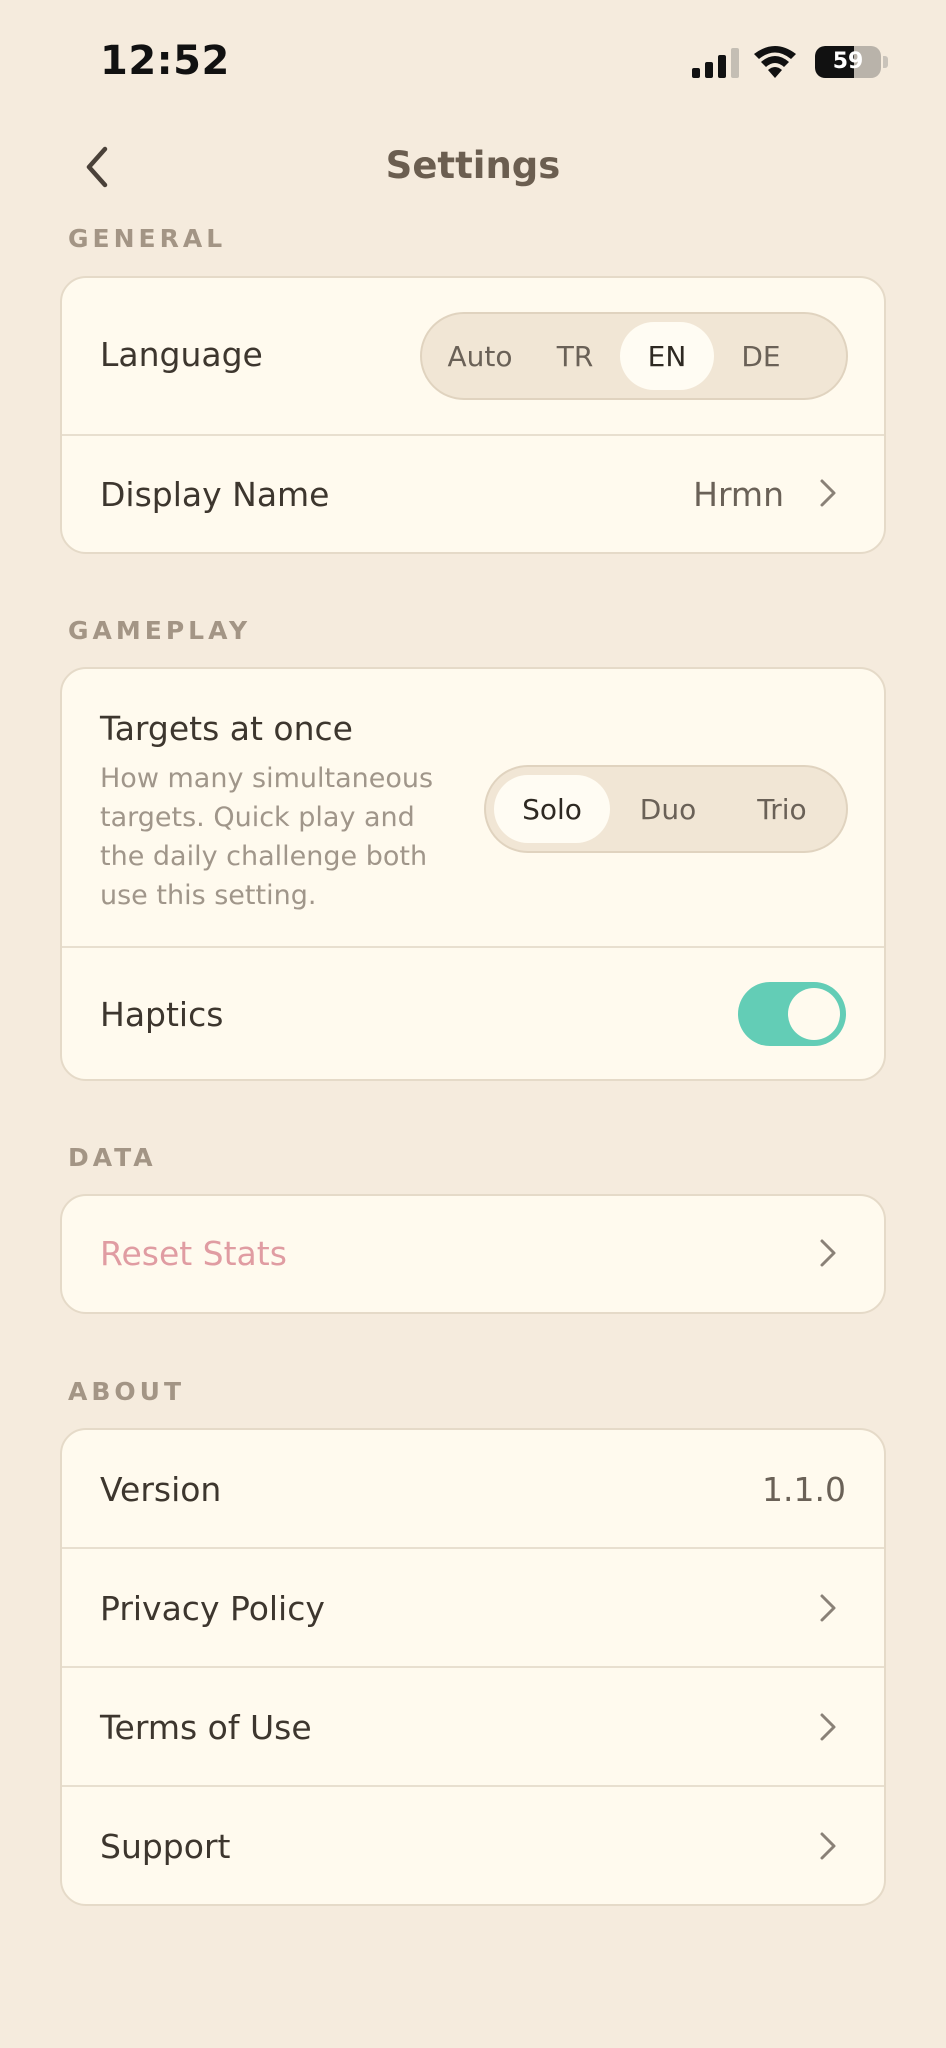  Describe the element at coordinates (112, 1157) in the screenshot. I see `section-header-data: DATA` at that location.